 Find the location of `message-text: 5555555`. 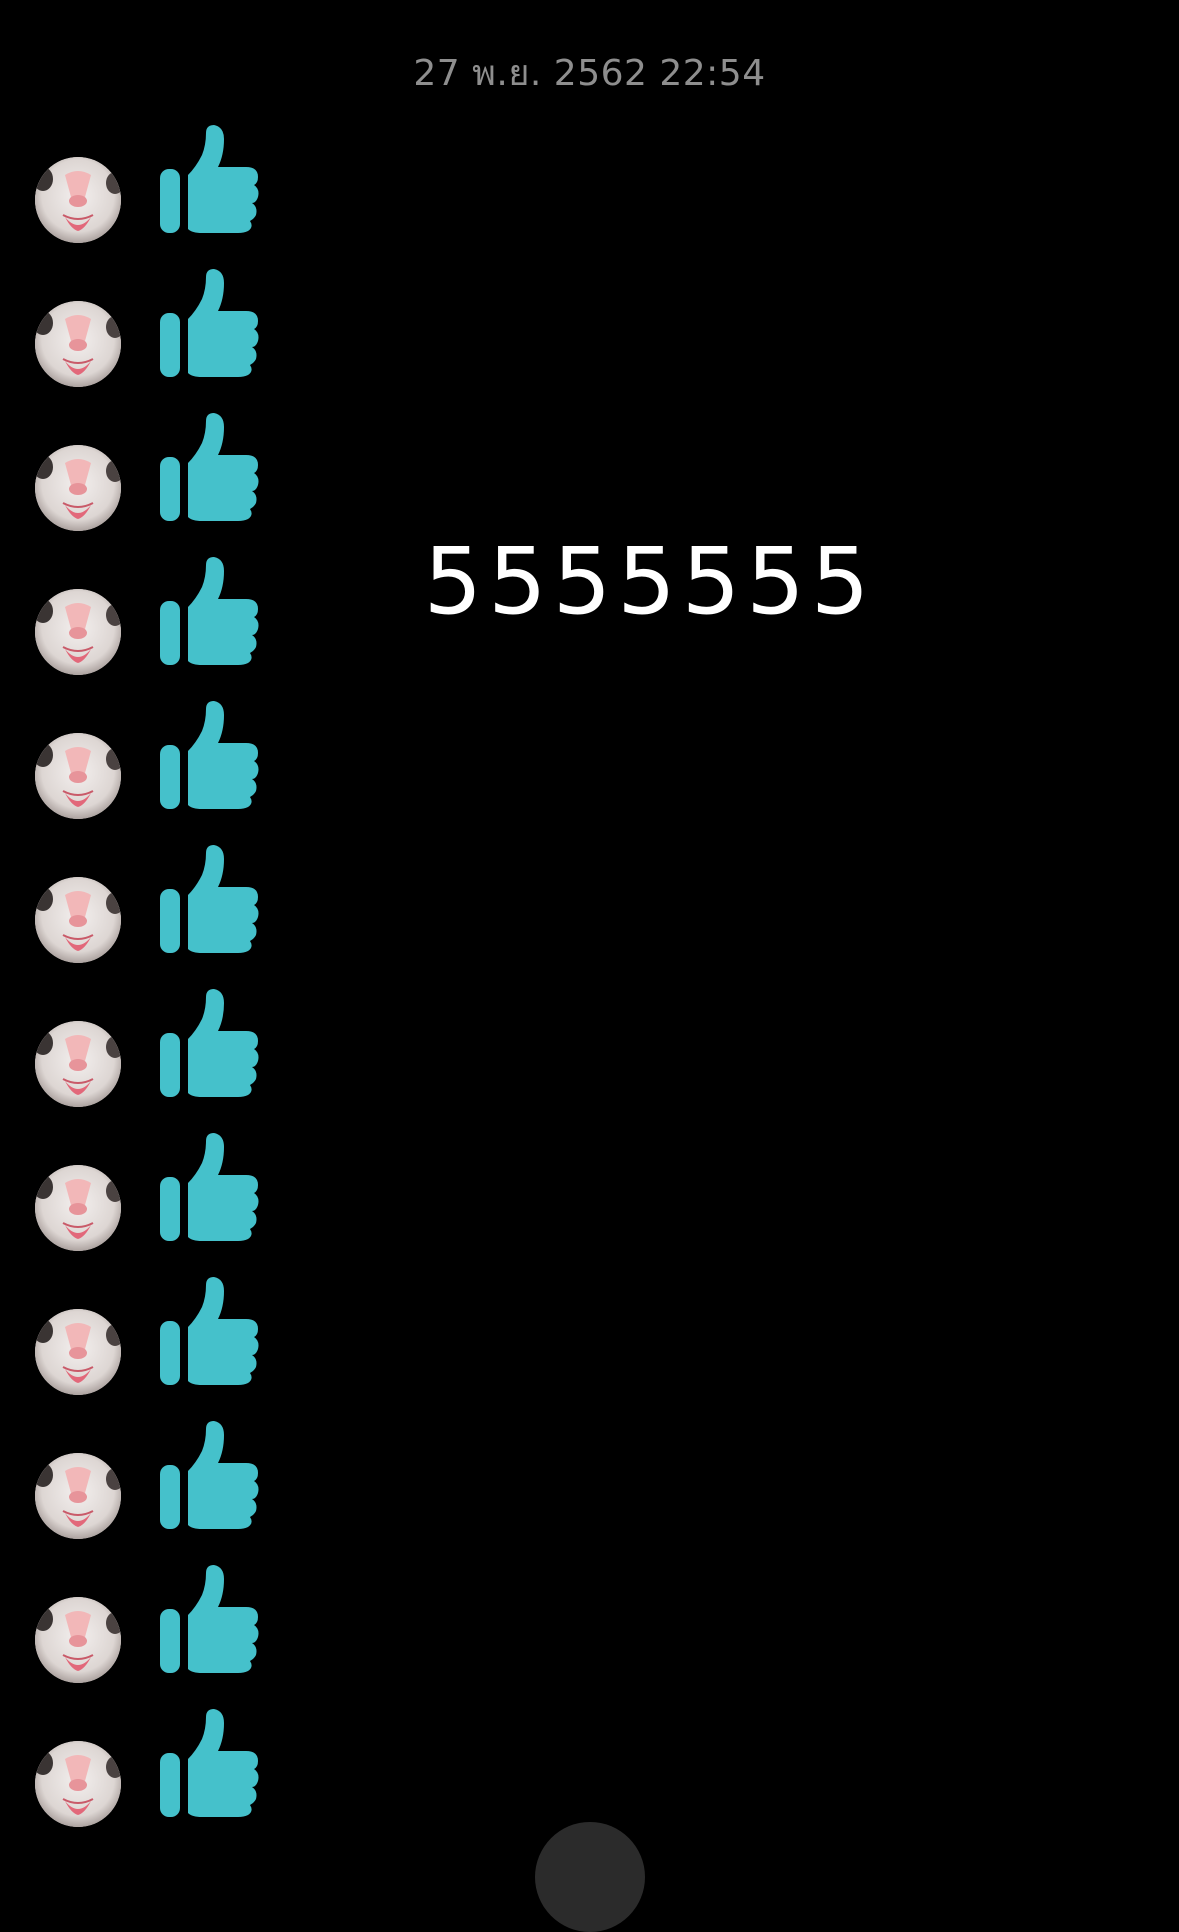

message-text: 5555555 is located at coordinates (589, 581).